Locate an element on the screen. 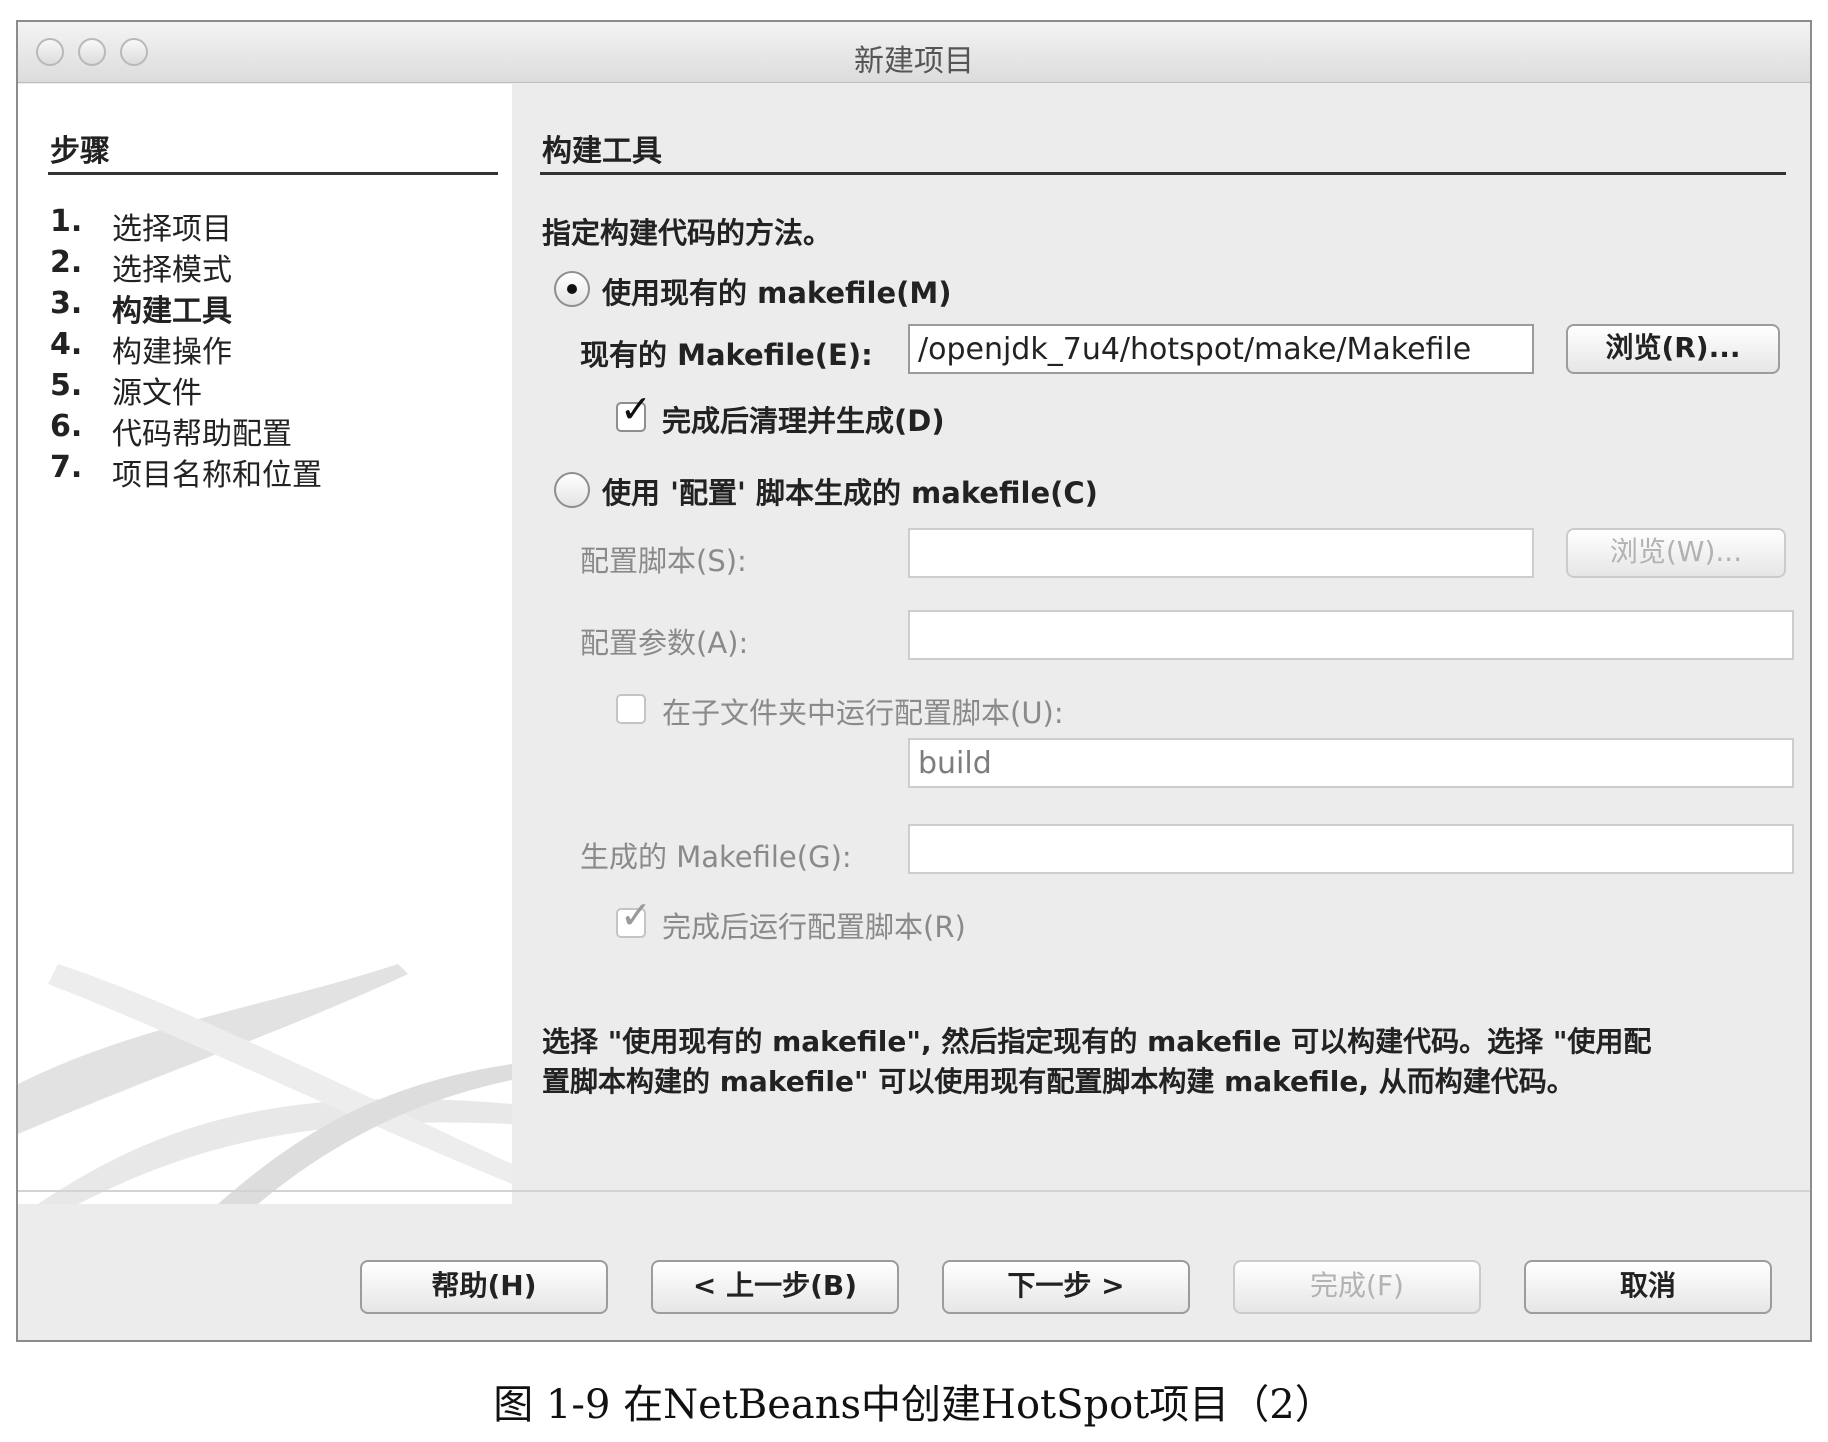 This screenshot has width=1828, height=1442. finish-button: 完成(F) is located at coordinates (1357, 1287).